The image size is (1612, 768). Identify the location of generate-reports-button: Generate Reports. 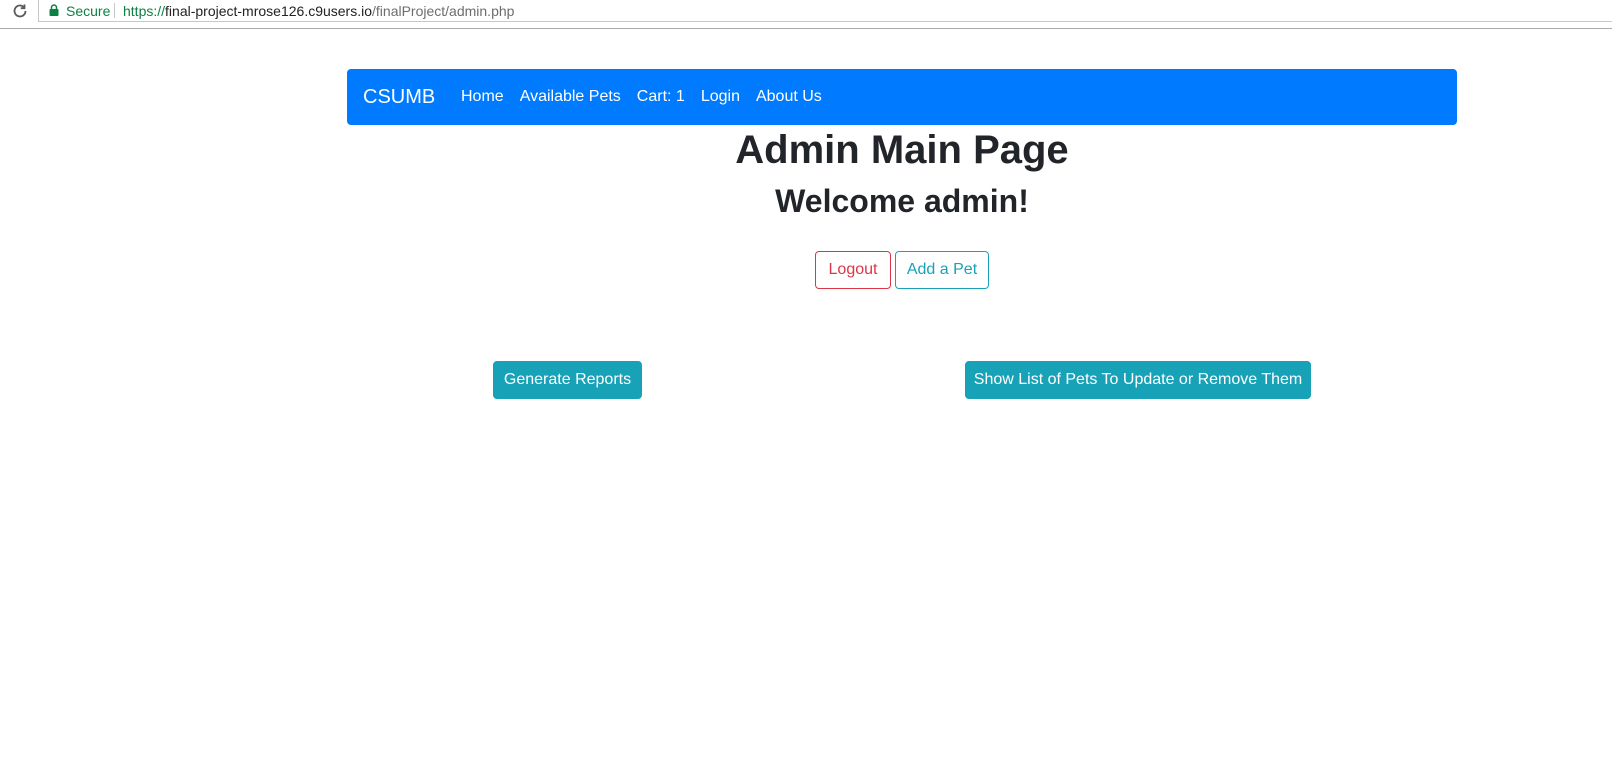
(567, 380).